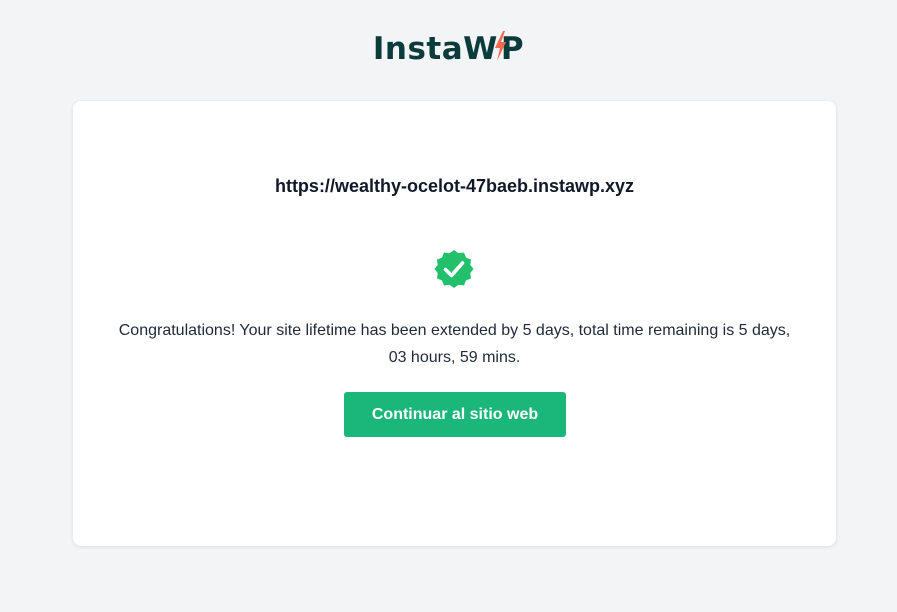  What do you see at coordinates (455, 414) in the screenshot?
I see `continue-to-website-button: Continuar al sitio web` at bounding box center [455, 414].